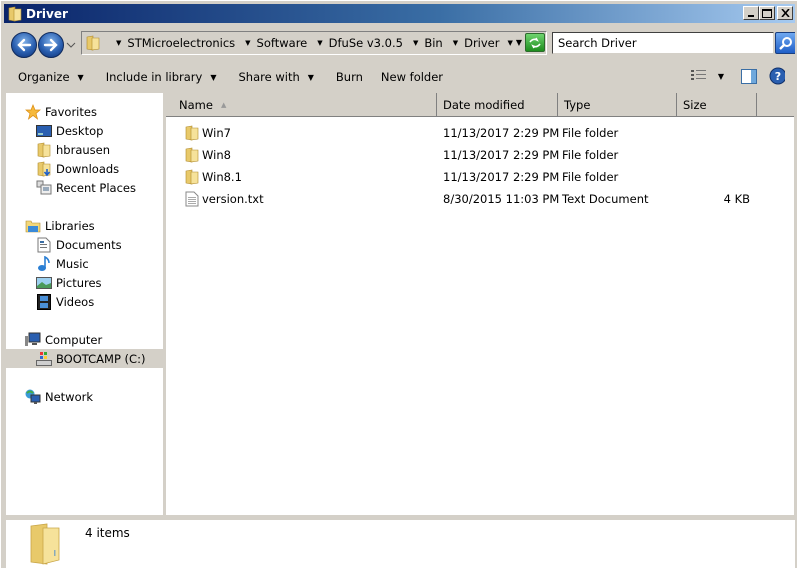 The image size is (797, 568). Describe the element at coordinates (305, 104) in the screenshot. I see `column-header-name: Name ▲` at that location.